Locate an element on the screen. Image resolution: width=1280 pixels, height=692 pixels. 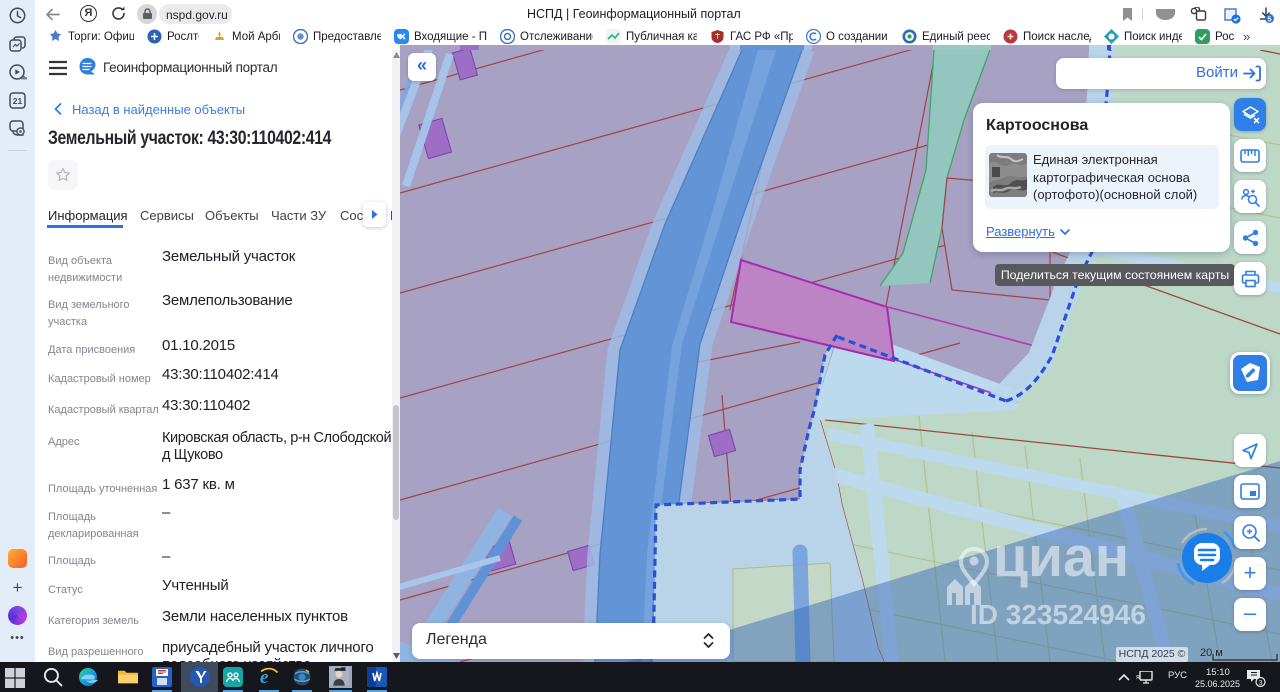
svg-text: 5 is located at coordinates (1269, 19).